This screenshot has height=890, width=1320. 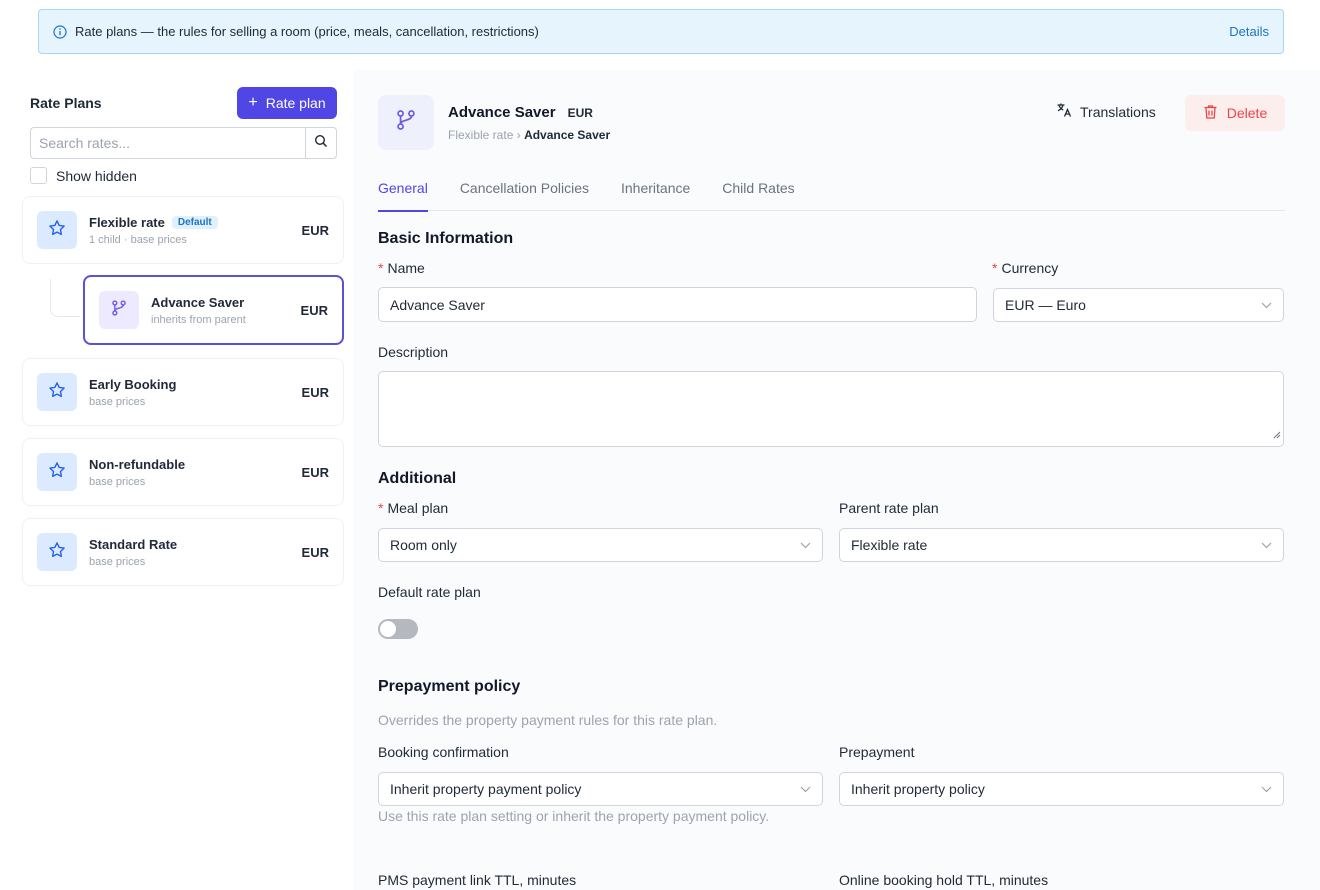 I want to click on show-hidden-toggle: Show hidden, so click(x=83, y=175).